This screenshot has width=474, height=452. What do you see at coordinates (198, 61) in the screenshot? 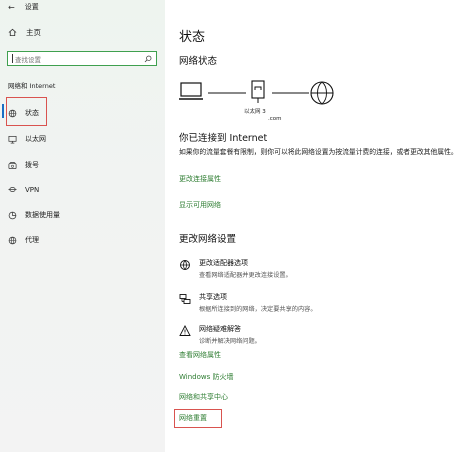
I see `network-status-heading: 网络状态` at bounding box center [198, 61].